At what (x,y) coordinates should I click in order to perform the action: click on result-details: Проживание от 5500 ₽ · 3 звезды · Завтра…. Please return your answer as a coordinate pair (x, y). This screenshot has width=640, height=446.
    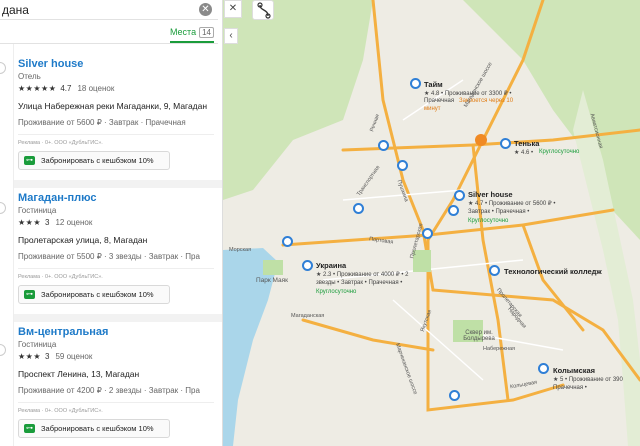
    Looking at the image, I should click on (109, 256).